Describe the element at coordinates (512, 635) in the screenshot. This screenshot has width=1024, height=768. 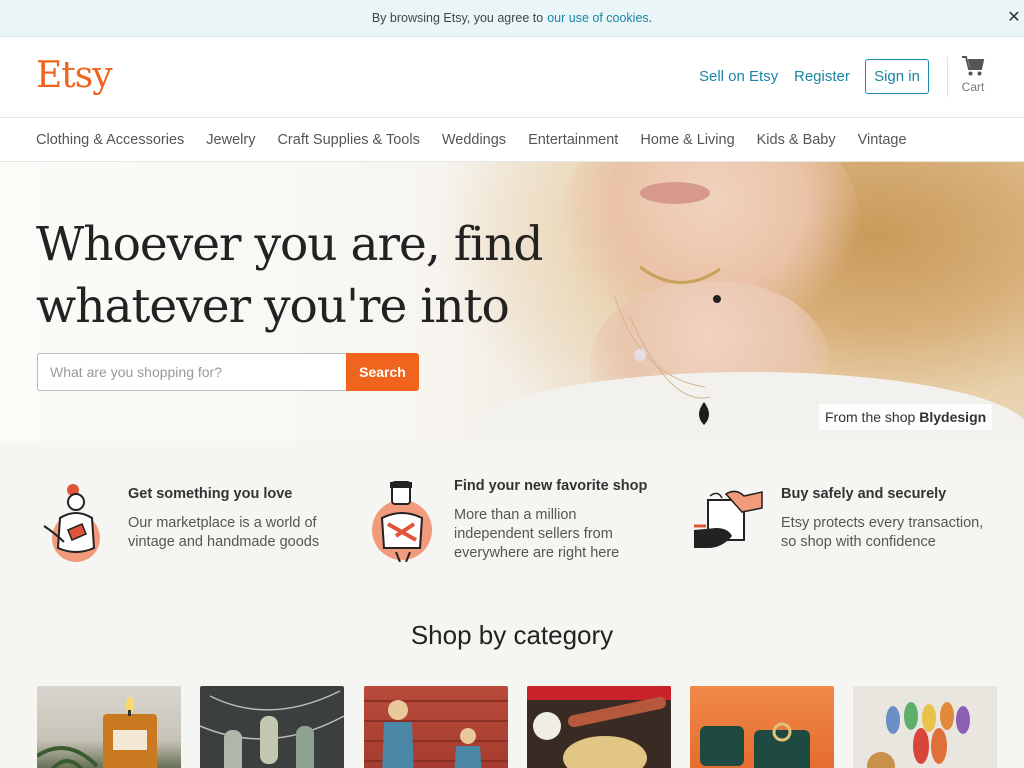
I see `shop-by-category-heading: Shop by category` at that location.